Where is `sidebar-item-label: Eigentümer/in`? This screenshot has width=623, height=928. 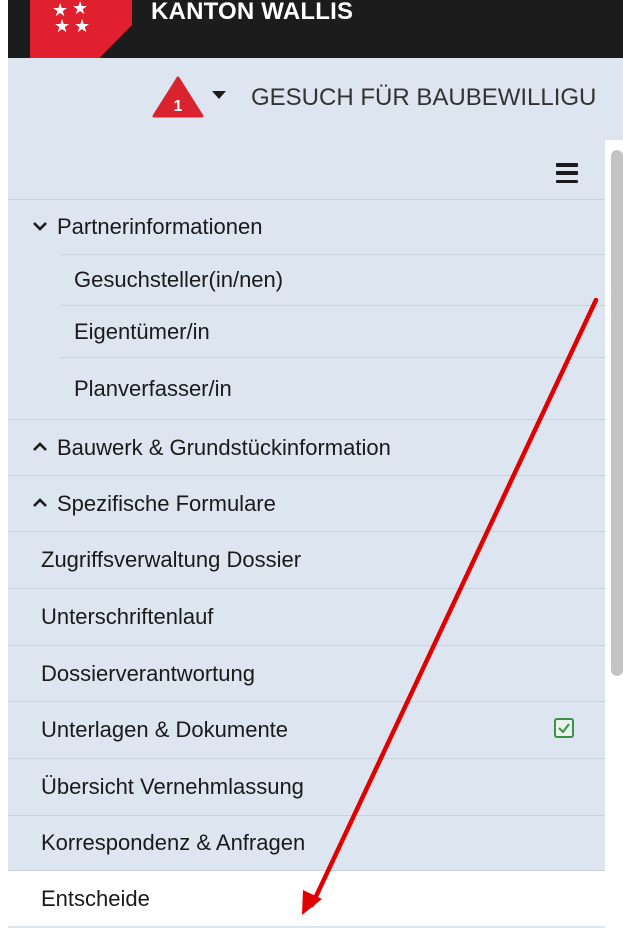 sidebar-item-label: Eigentümer/in is located at coordinates (142, 331).